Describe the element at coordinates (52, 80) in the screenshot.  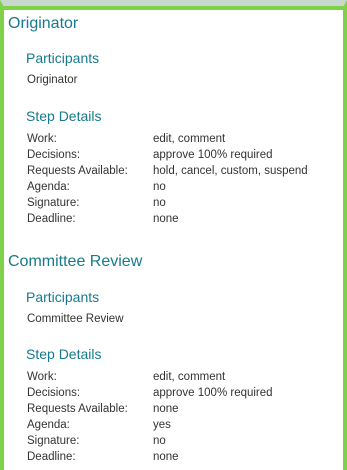
I see `participant-name: Originator` at that location.